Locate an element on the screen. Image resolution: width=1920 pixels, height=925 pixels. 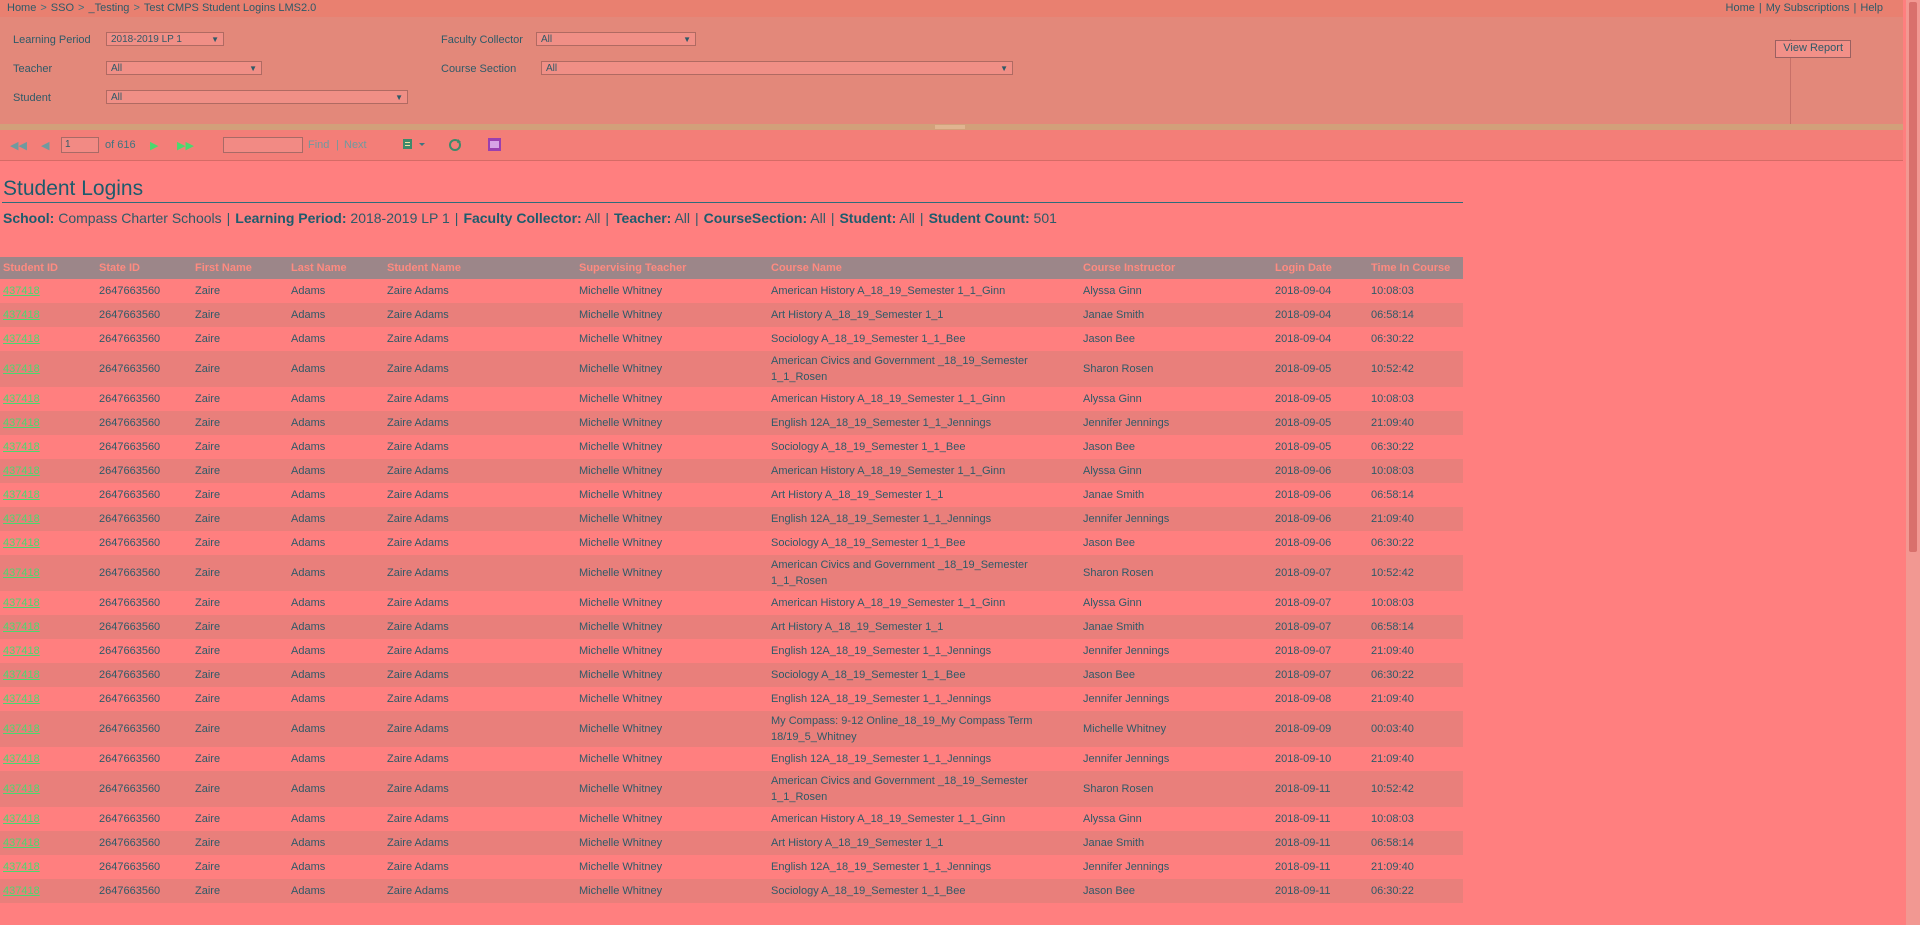
course-section-select: All ▼ is located at coordinates (777, 68).